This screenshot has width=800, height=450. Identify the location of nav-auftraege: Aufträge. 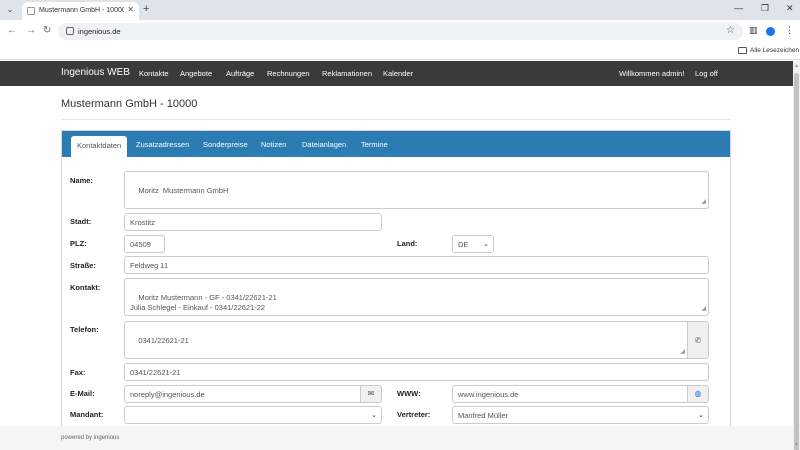
(240, 73).